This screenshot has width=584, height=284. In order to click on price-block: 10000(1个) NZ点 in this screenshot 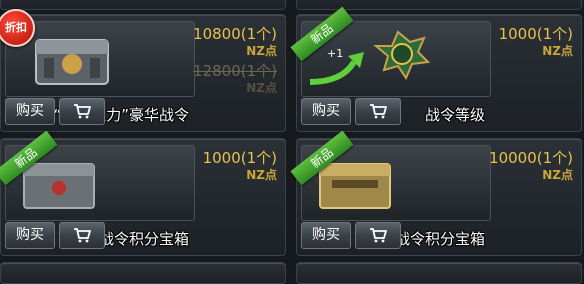, I will do `click(531, 164)`.